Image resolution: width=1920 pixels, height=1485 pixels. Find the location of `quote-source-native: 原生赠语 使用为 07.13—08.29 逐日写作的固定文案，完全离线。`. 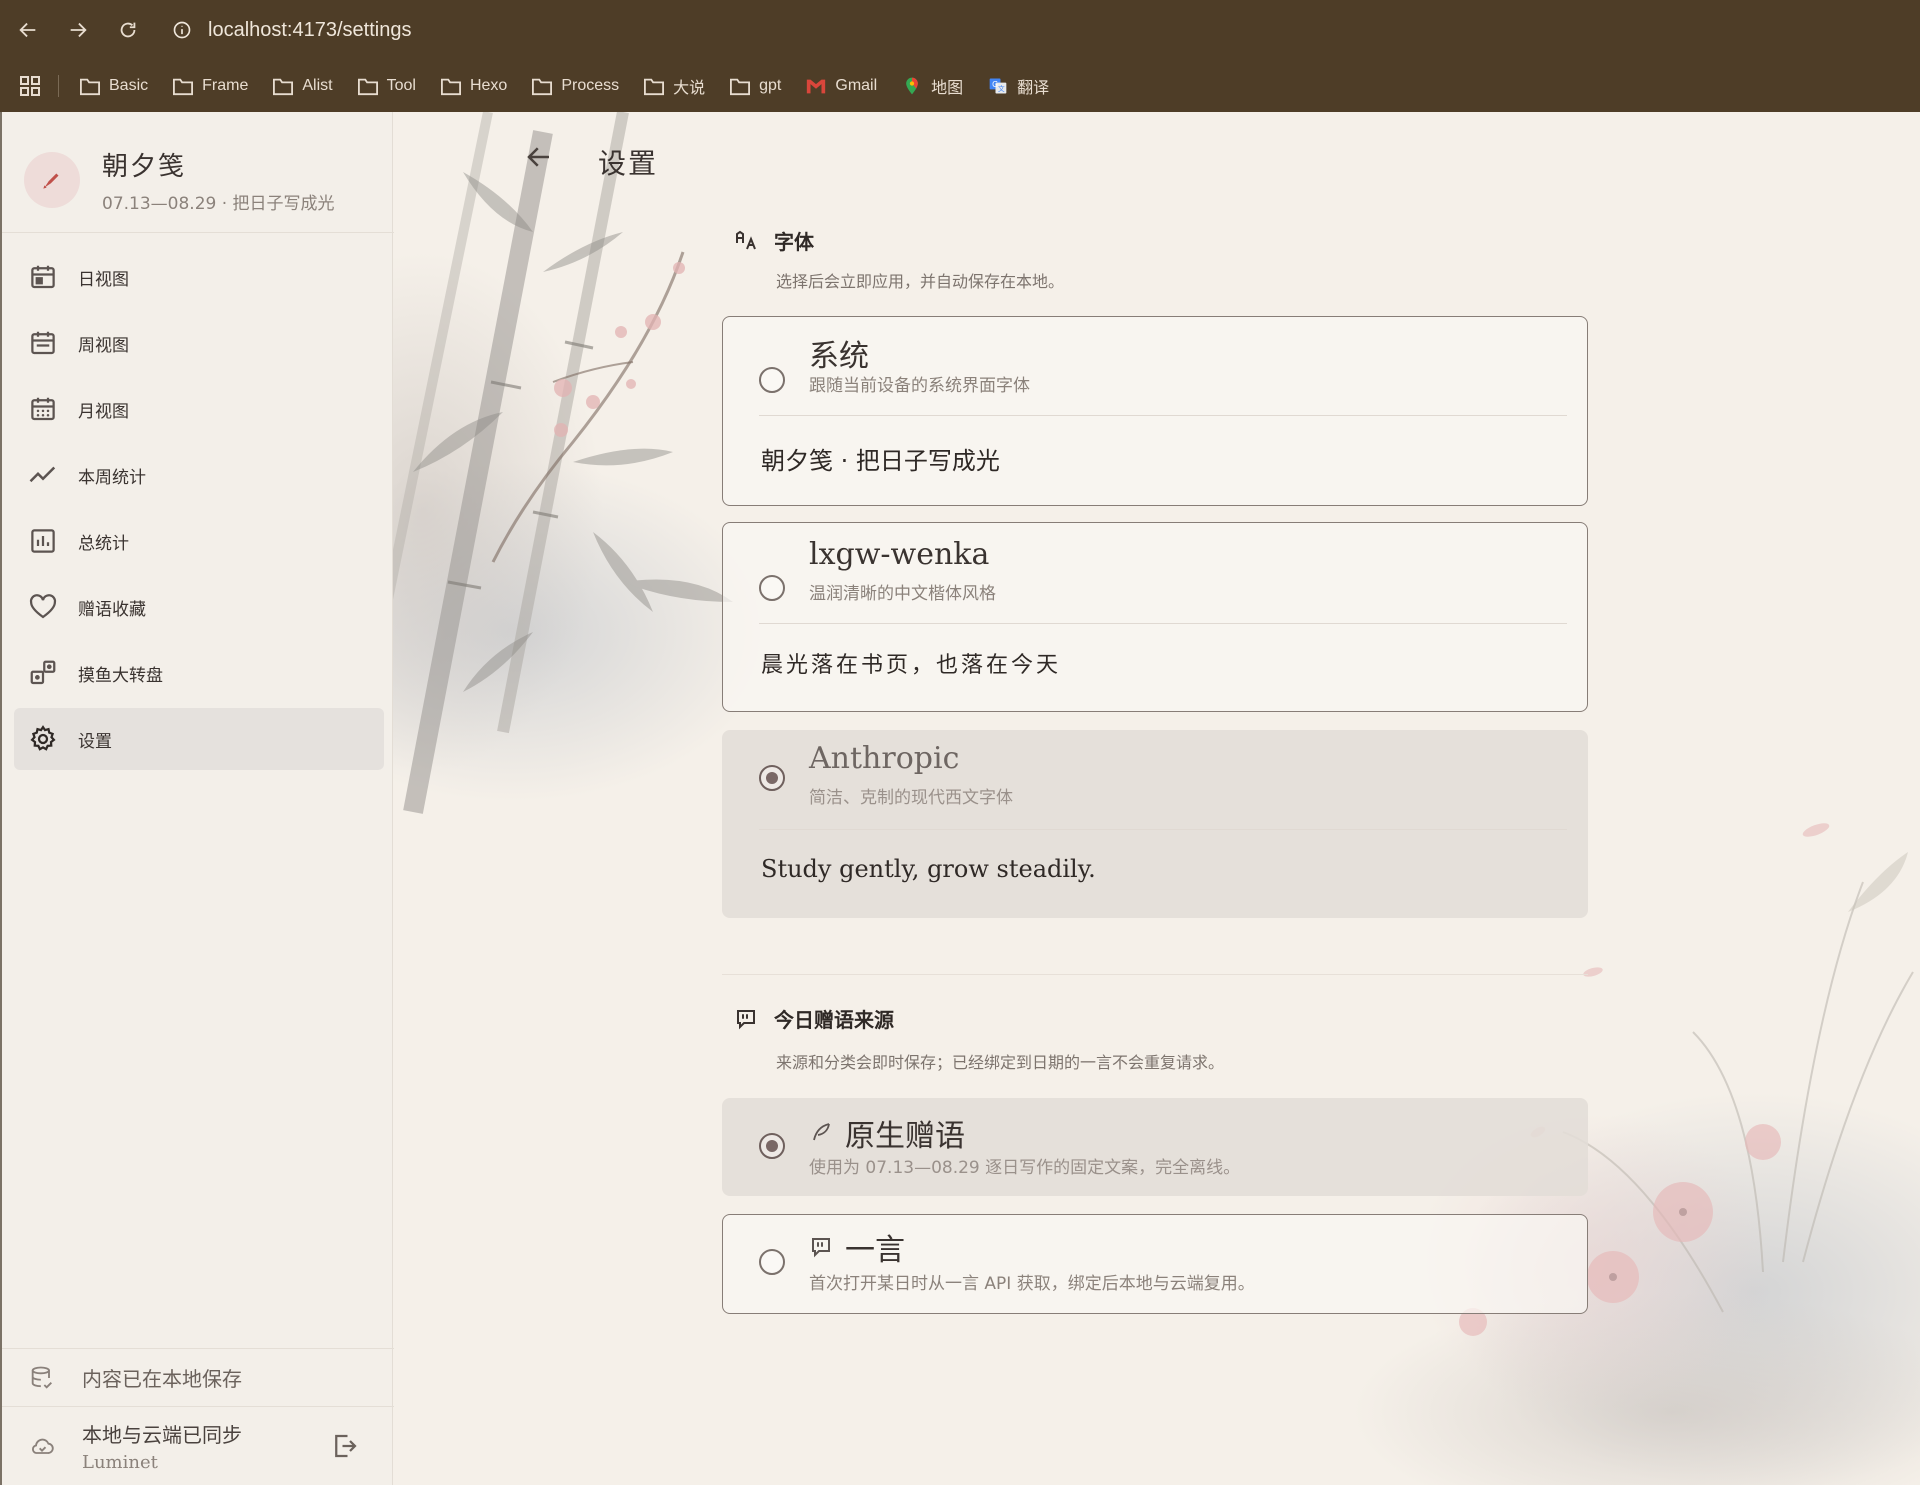

quote-source-native: 原生赠语 使用为 07.13—08.29 逐日写作的固定文案，完全离线。 is located at coordinates (1155, 1147).